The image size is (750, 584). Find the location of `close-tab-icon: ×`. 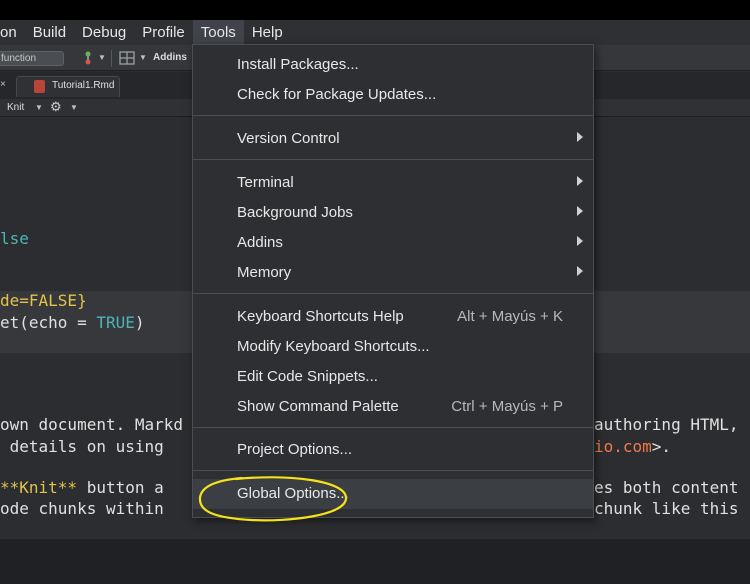

close-tab-icon: × is located at coordinates (3, 84).